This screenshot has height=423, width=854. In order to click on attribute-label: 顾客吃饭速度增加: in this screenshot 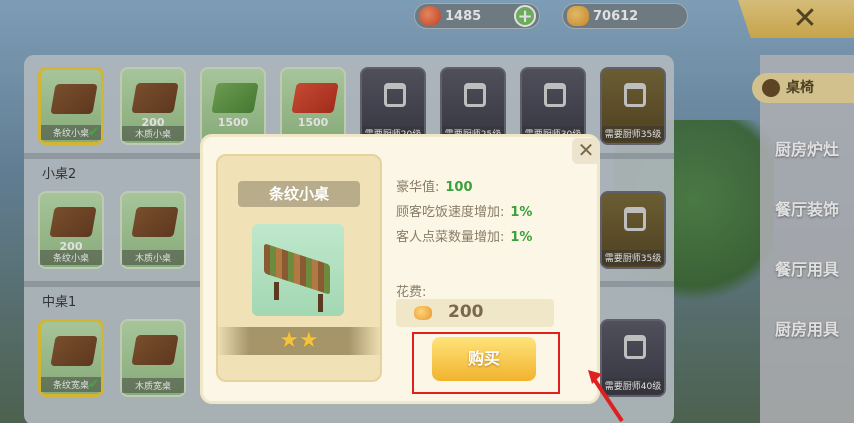, I will do `click(450, 212)`.